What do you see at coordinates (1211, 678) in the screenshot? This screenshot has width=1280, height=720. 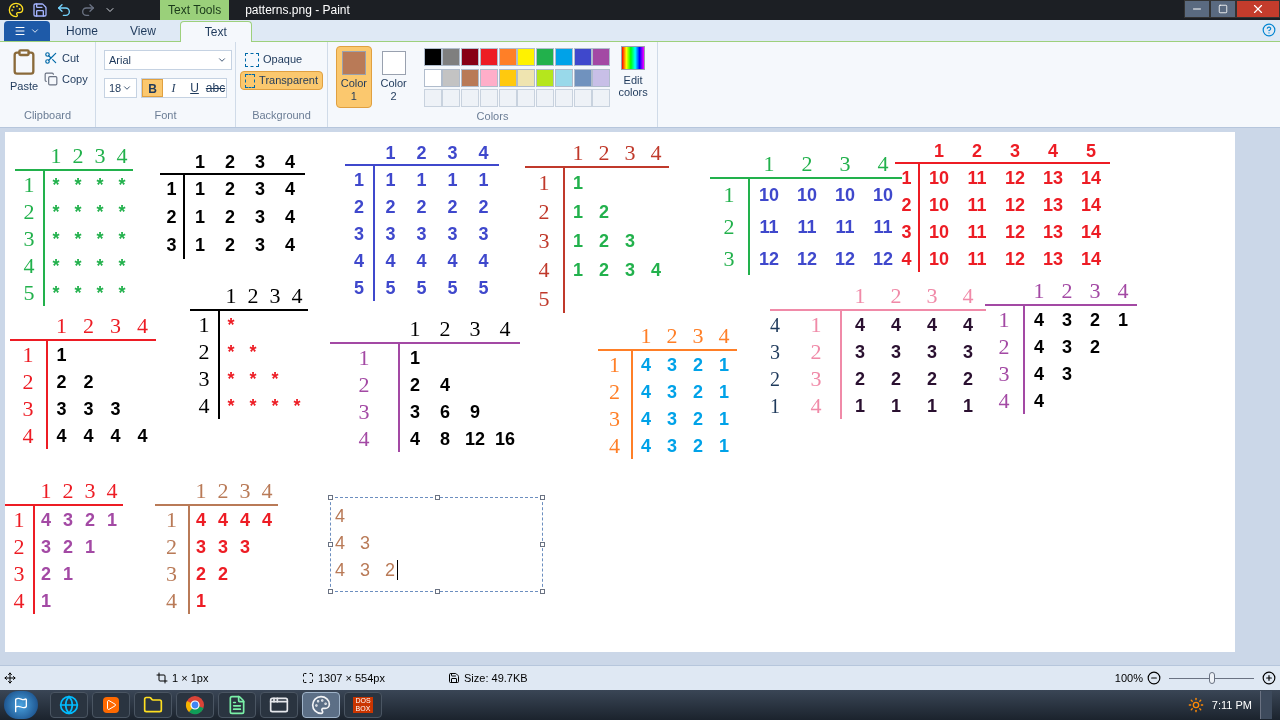 I see `zoom-slider-thumb` at bounding box center [1211, 678].